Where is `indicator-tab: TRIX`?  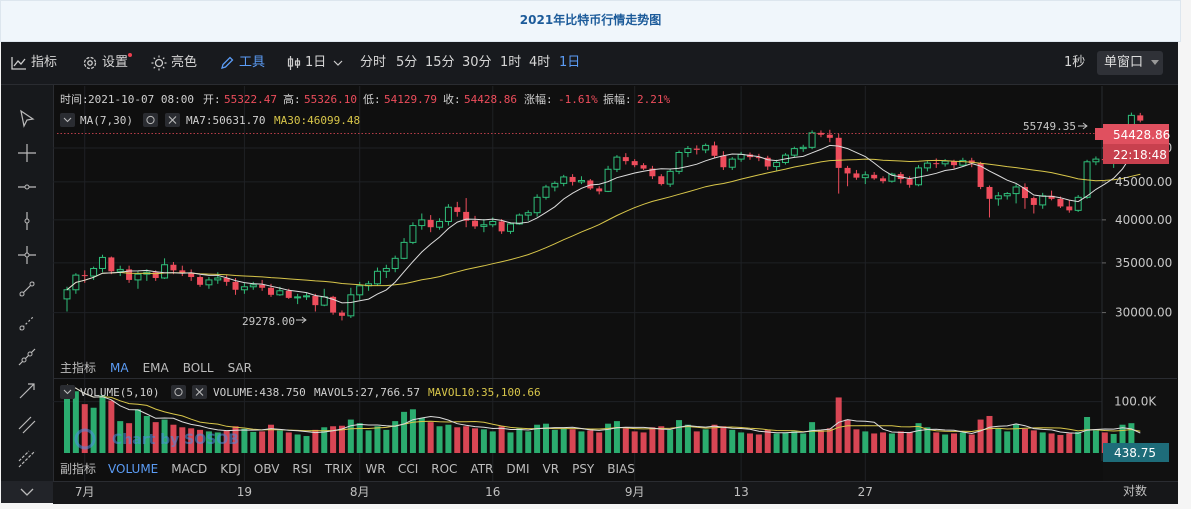
indicator-tab: TRIX is located at coordinates (338, 469).